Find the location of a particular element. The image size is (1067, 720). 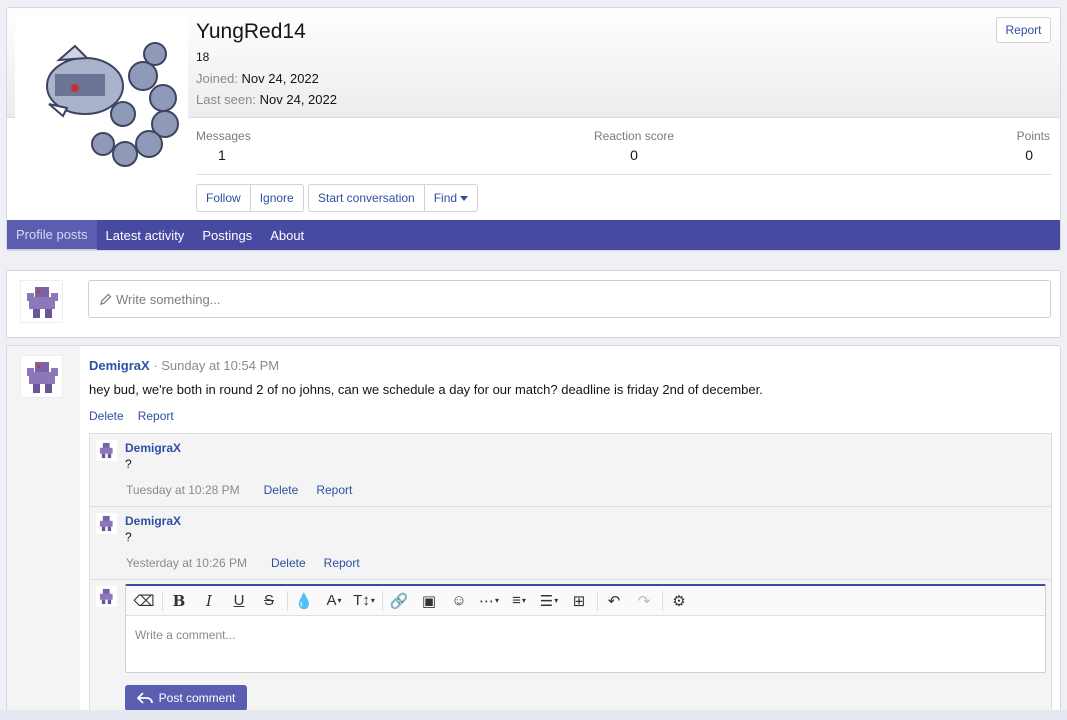

list-icon: ☰ ▾ is located at coordinates (549, 601).